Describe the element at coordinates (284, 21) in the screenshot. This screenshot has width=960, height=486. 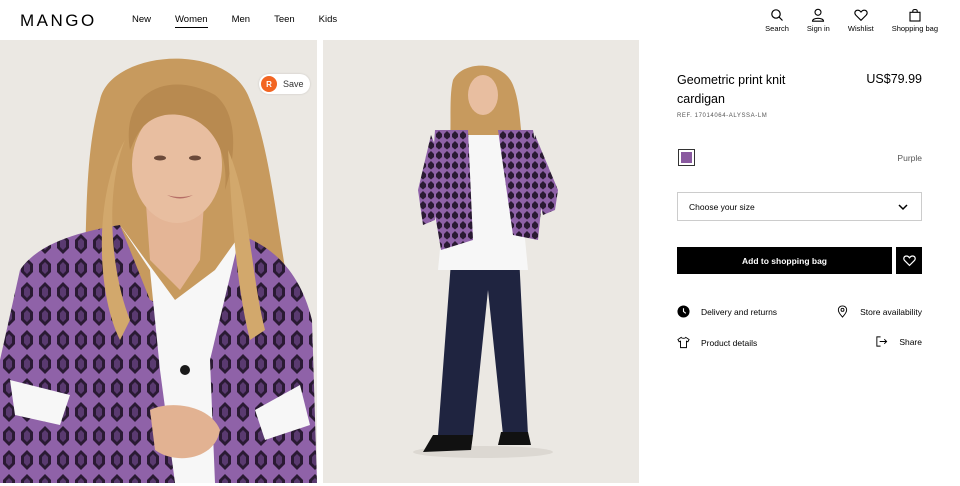
I see `nav-item-teen: Teen` at that location.